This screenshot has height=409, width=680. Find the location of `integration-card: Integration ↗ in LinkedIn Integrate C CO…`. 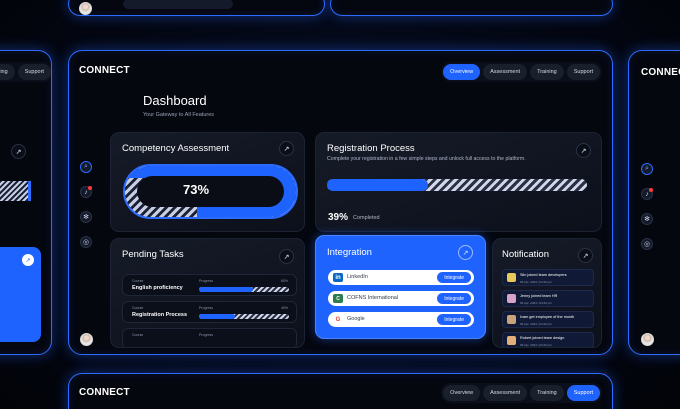

integration-card: Integration ↗ in LinkedIn Integrate C CO… is located at coordinates (400, 287).